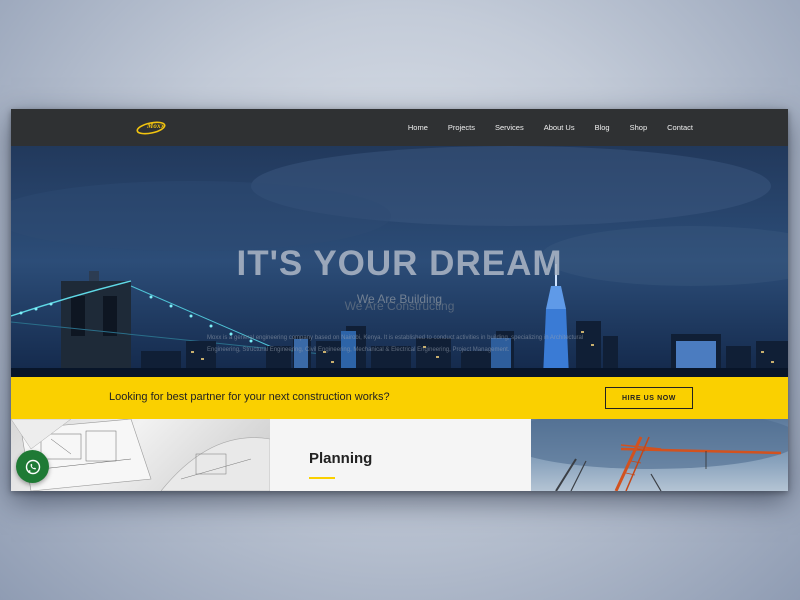  I want to click on hero-title: IT'S YOUR DREAM, so click(399, 263).